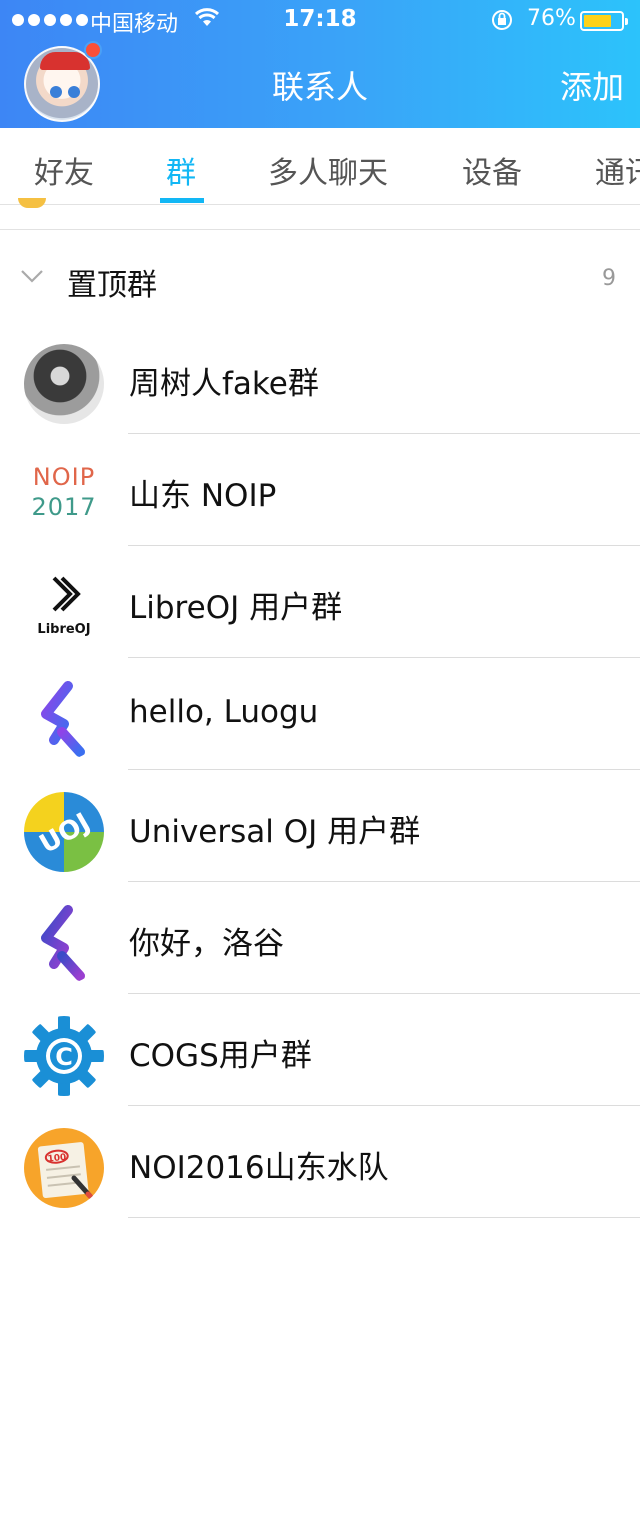 This screenshot has width=640, height=1535. What do you see at coordinates (320, 64) in the screenshot?
I see `top-bar: 中国移动 17:18 76% 联系人 添加` at bounding box center [320, 64].